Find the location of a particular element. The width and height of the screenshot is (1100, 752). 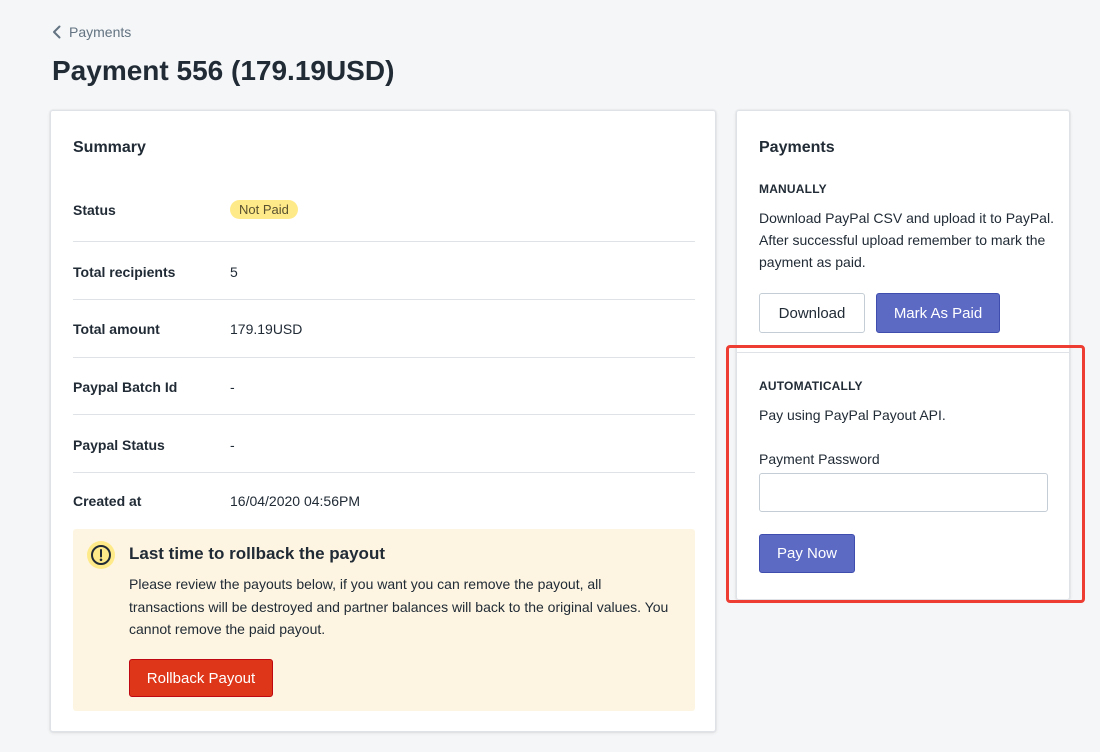

download-button: Download is located at coordinates (812, 313).